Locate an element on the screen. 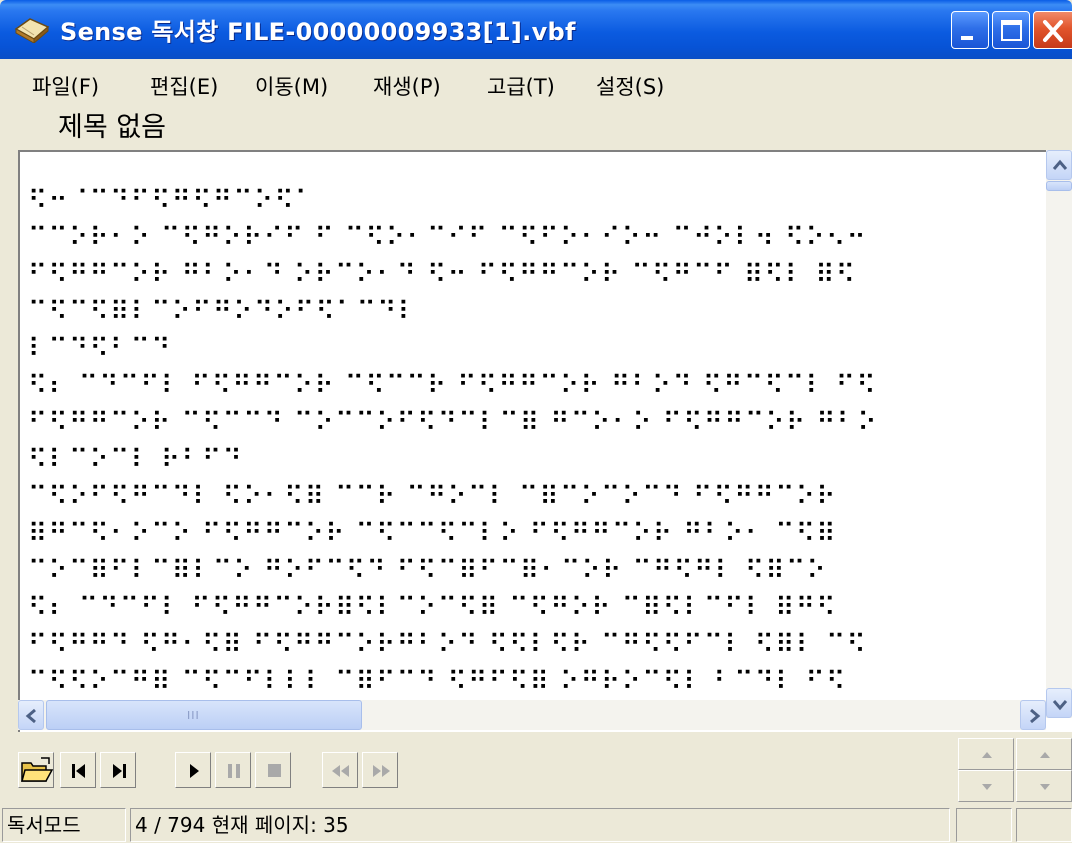 This screenshot has height=843, width=1072. chevron-left-icon is located at coordinates (30, 716).